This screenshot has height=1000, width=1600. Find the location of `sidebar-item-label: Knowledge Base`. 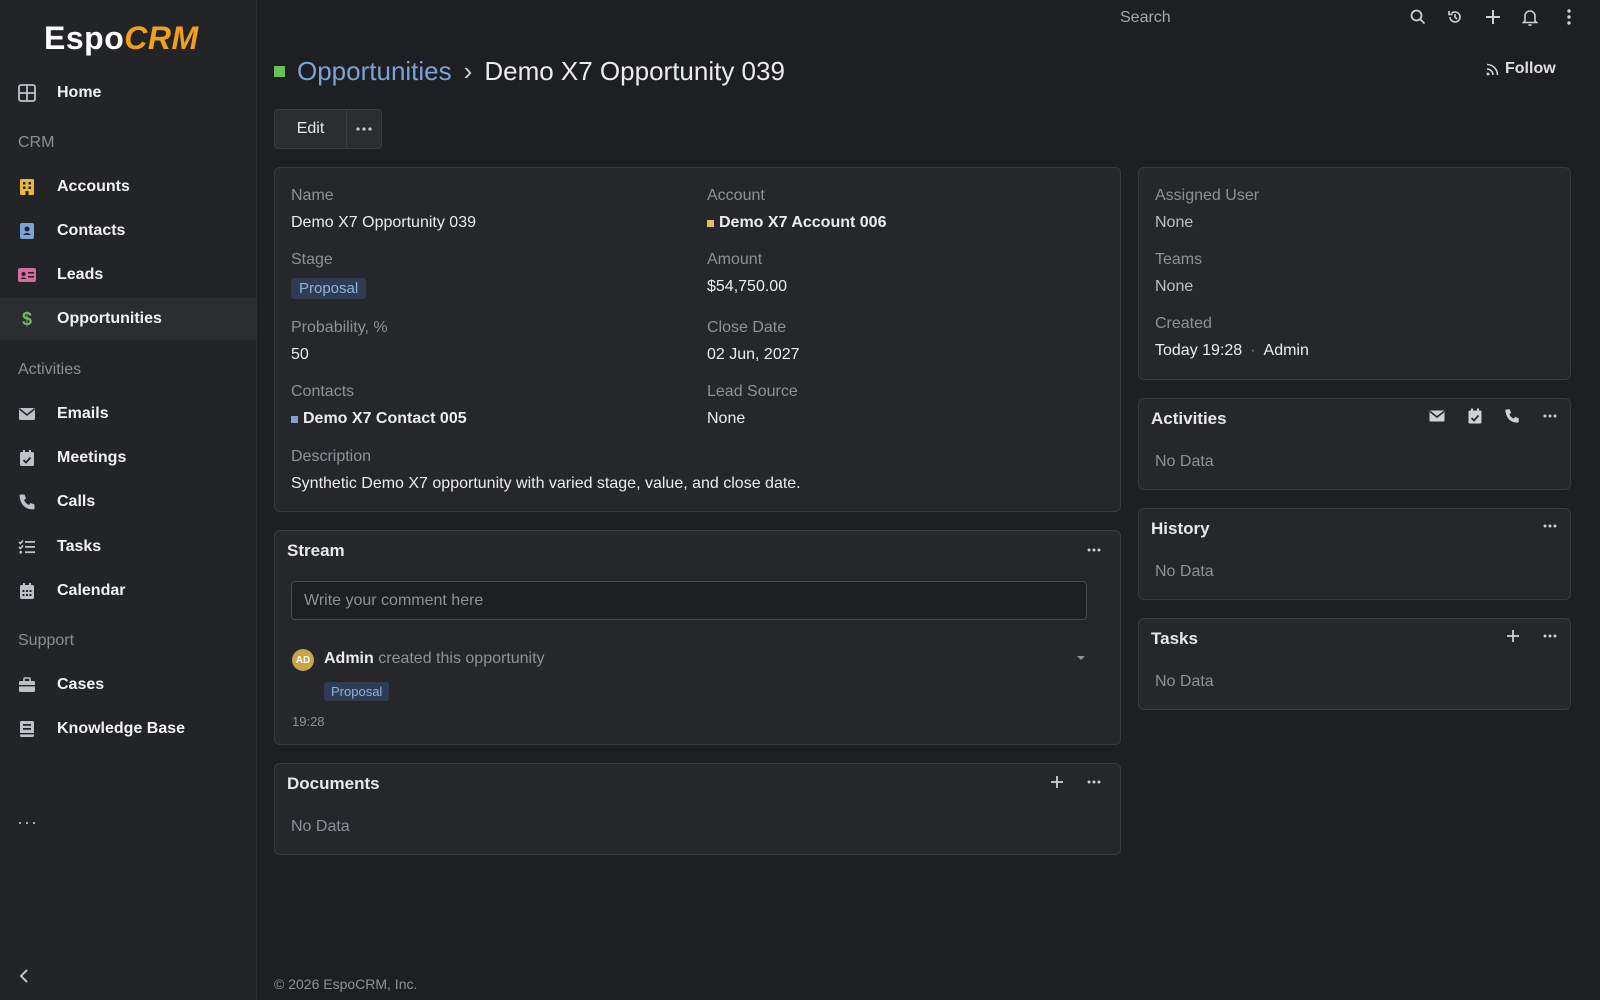

sidebar-item-label: Knowledge Base is located at coordinates (121, 728).